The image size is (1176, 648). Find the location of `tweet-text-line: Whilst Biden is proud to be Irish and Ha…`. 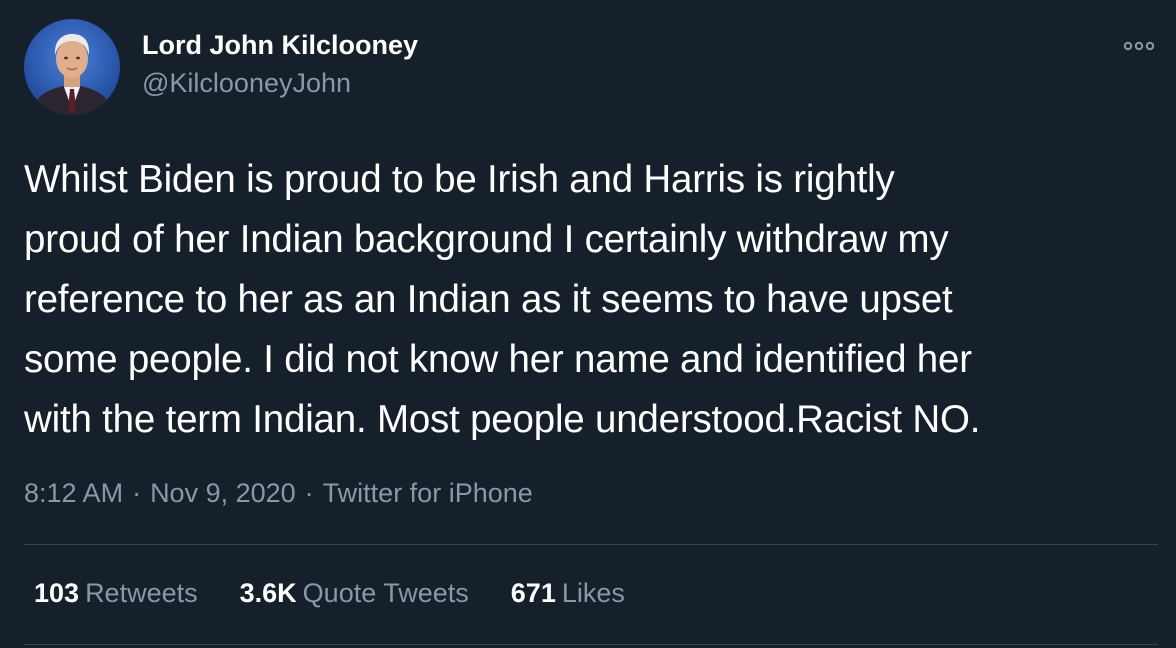

tweet-text-line: Whilst Biden is proud to be Irish and Ha… is located at coordinates (459, 179).